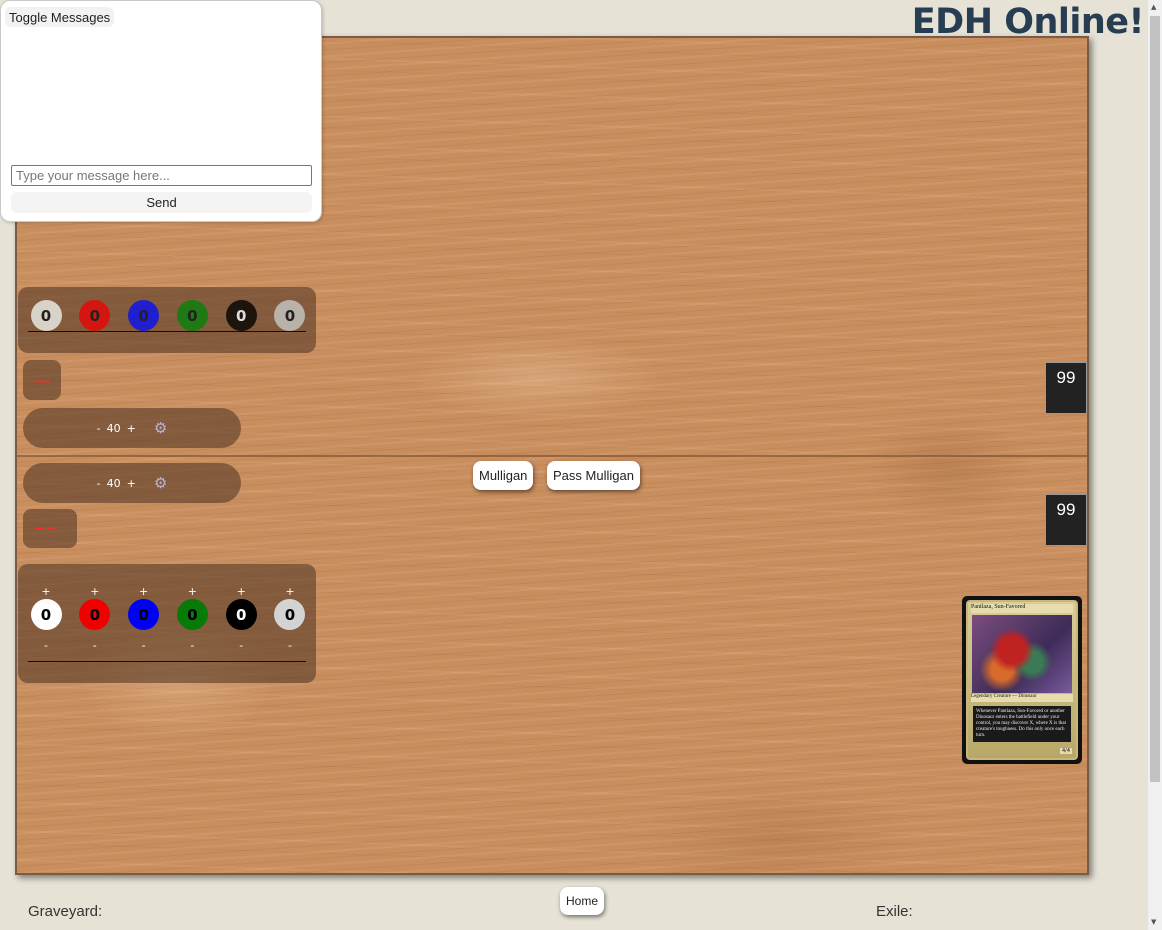 This screenshot has width=1162, height=930. I want to click on chat-panel: Toggle Messages Send, so click(161, 111).